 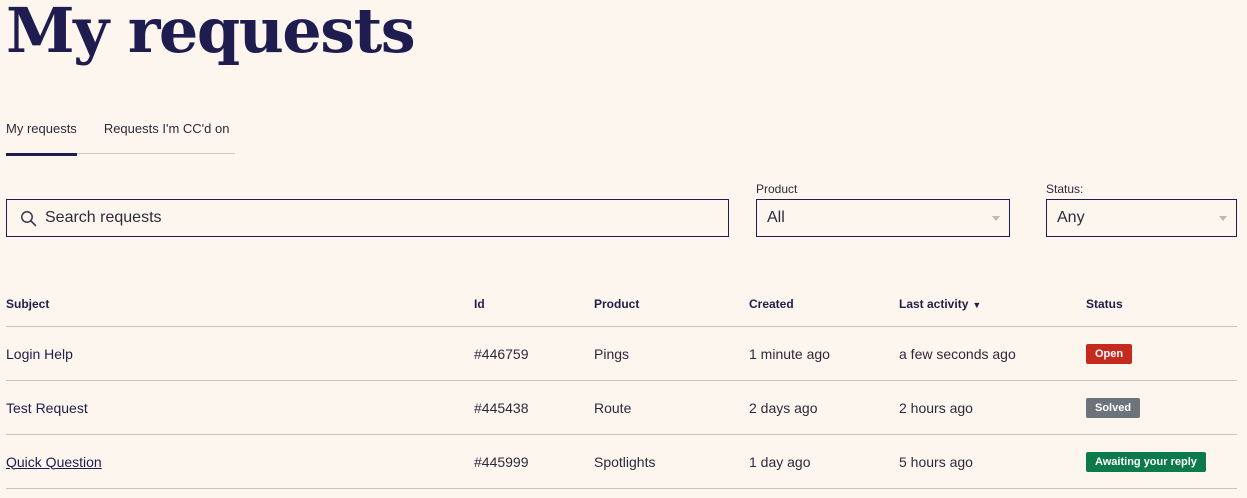 What do you see at coordinates (1109, 353) in the screenshot?
I see `status-badge: Open` at bounding box center [1109, 353].